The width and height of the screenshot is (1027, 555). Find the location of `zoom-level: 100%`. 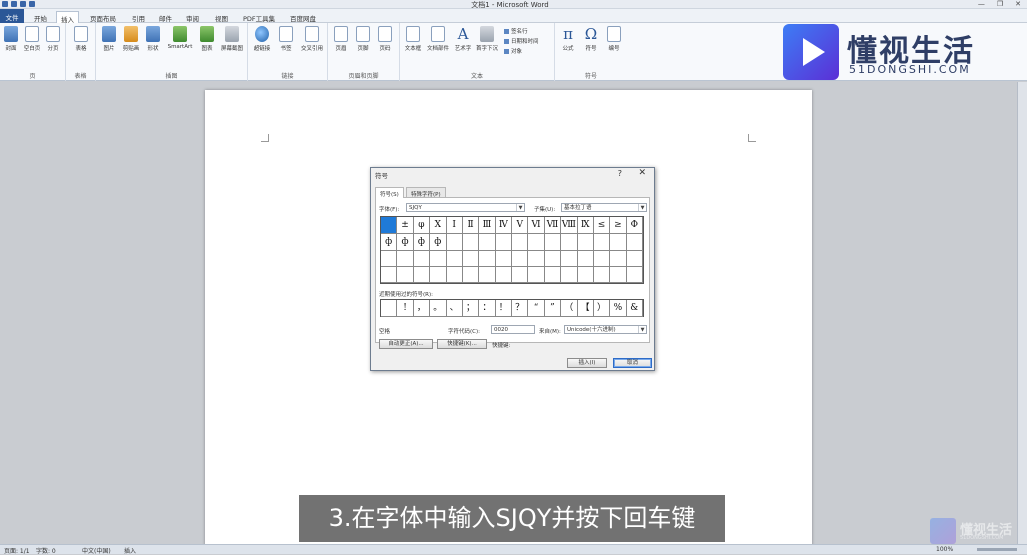

zoom-level: 100% is located at coordinates (944, 549).